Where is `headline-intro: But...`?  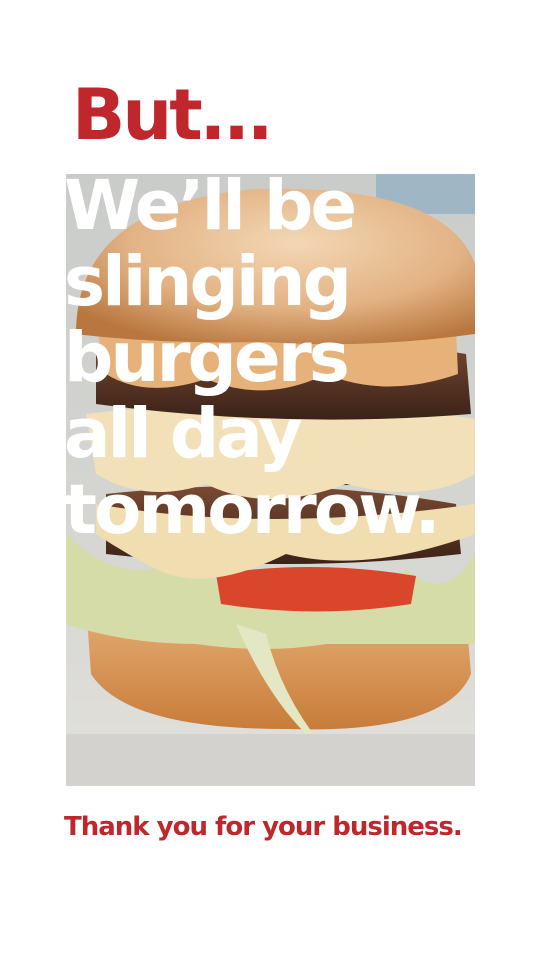
headline-intro: But... is located at coordinates (172, 115).